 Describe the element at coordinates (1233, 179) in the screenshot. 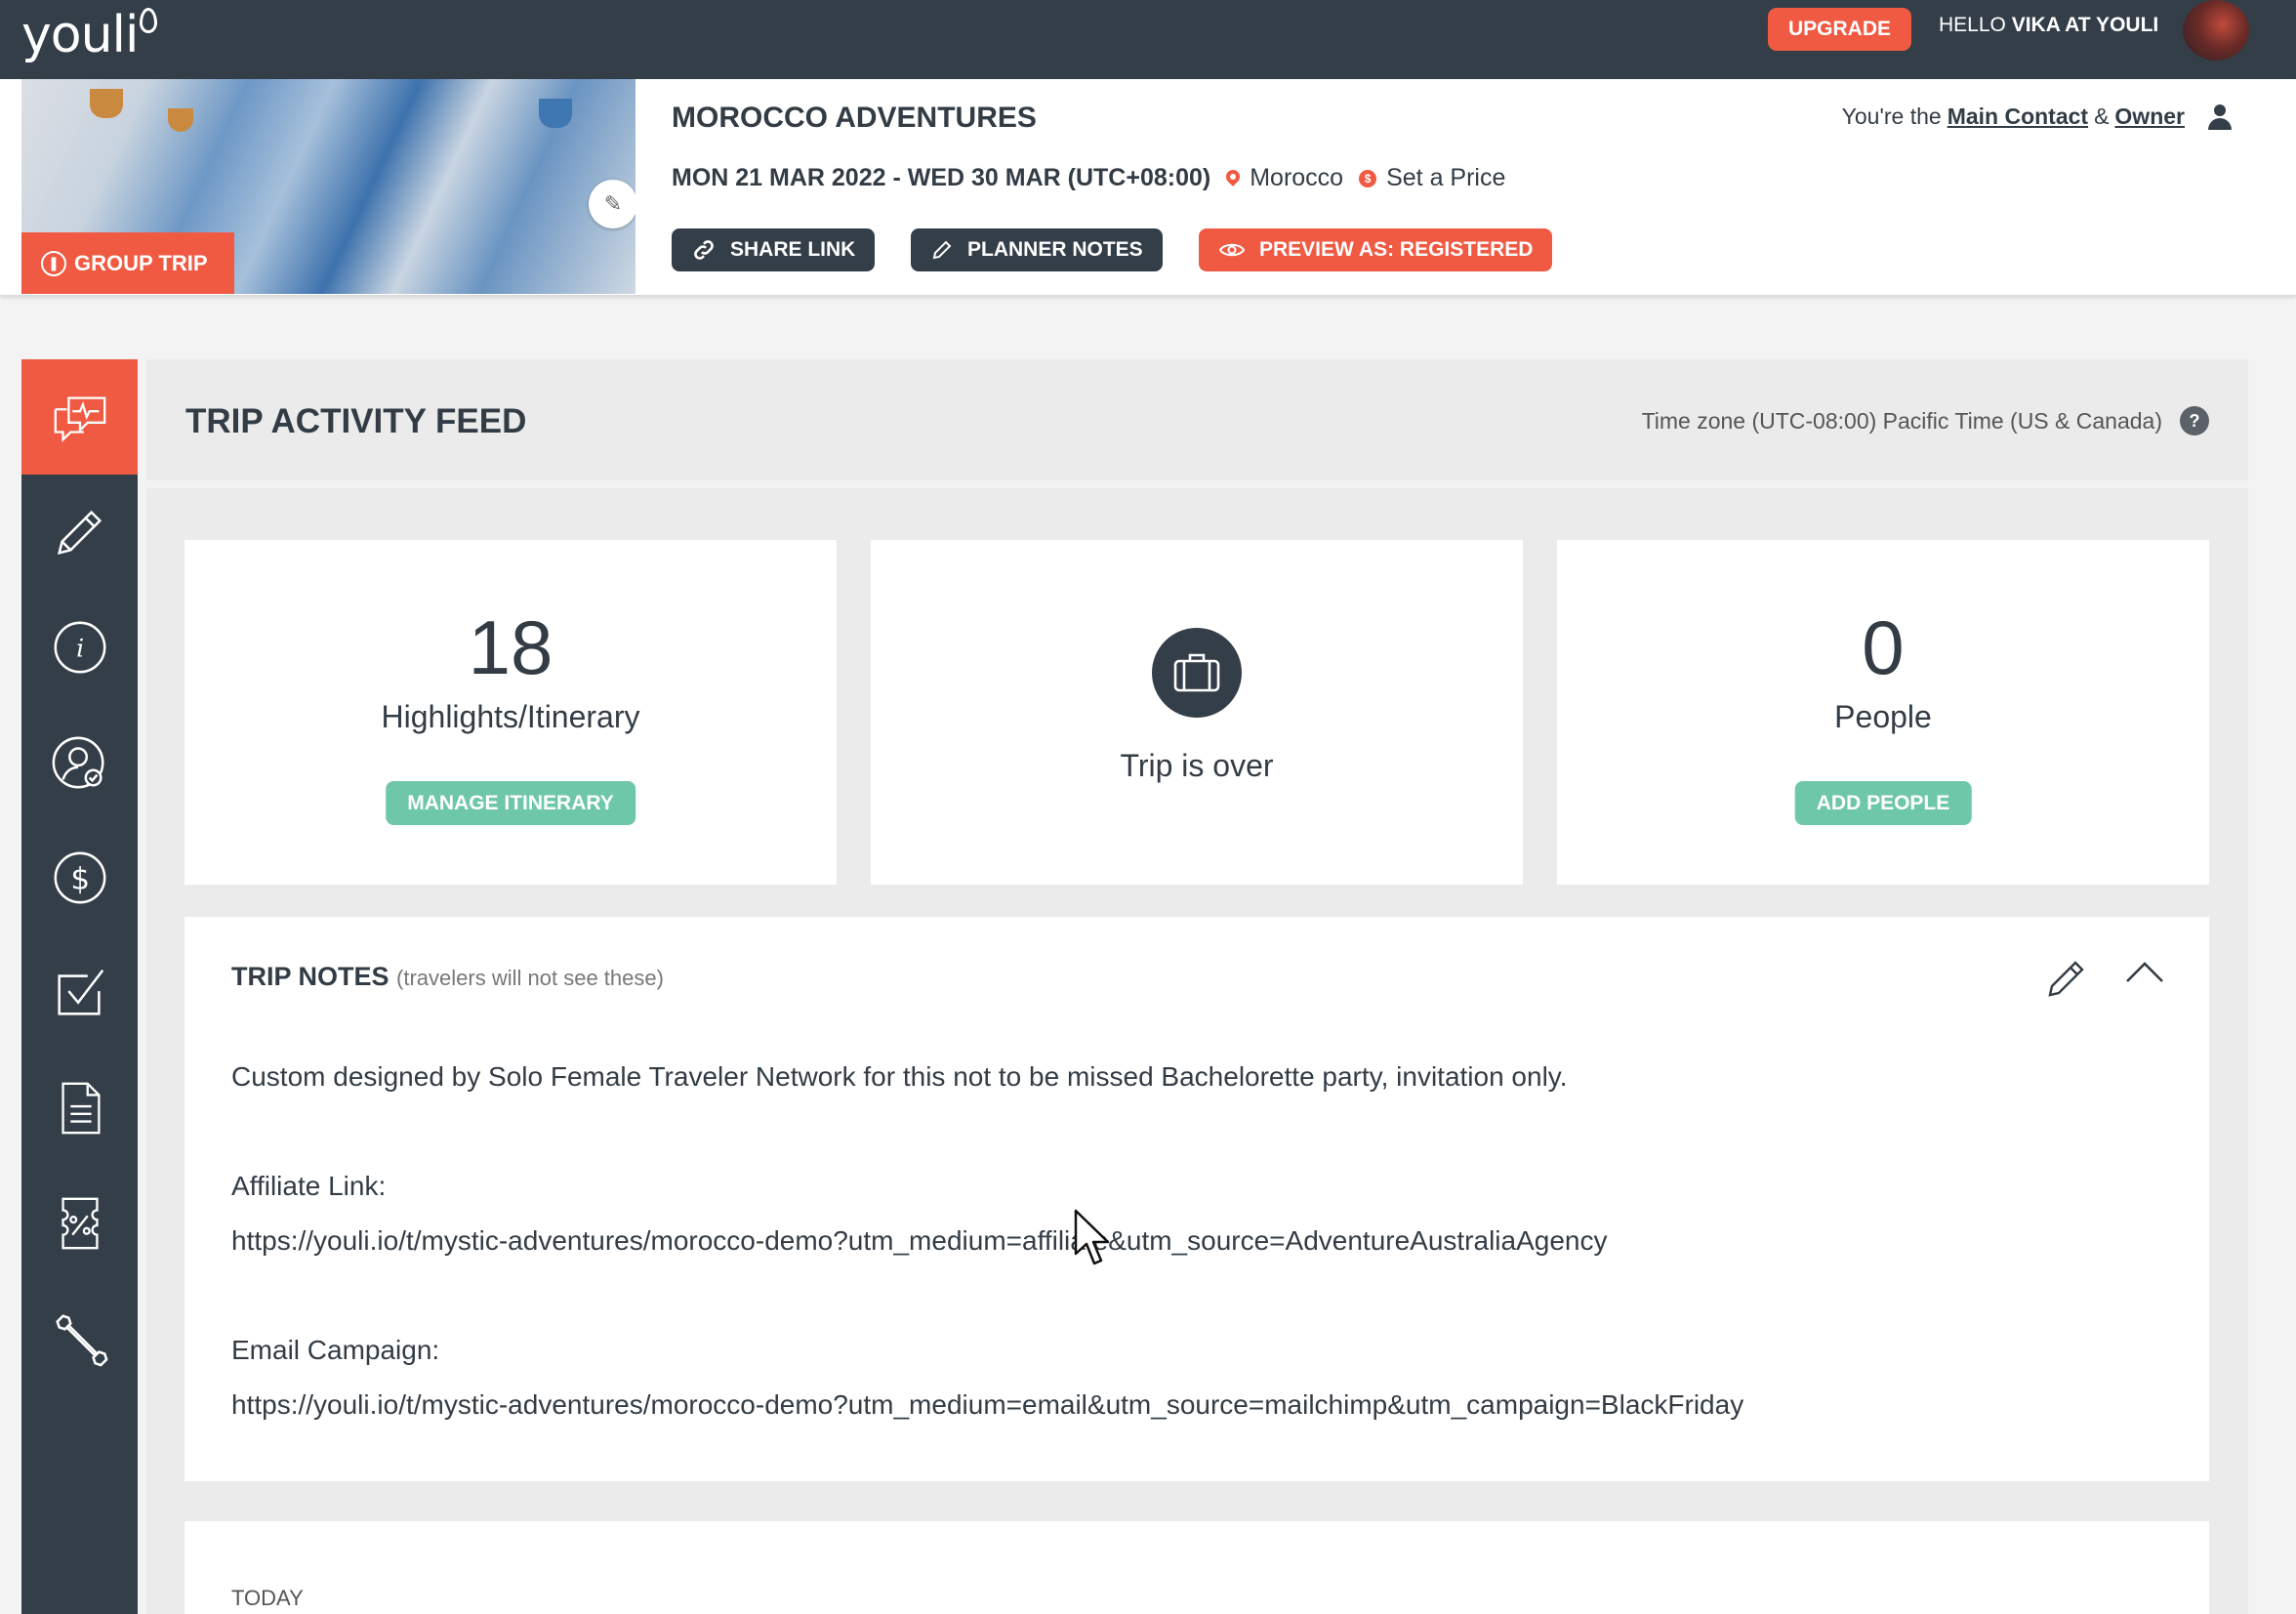

I see `location-pin-icon` at that location.